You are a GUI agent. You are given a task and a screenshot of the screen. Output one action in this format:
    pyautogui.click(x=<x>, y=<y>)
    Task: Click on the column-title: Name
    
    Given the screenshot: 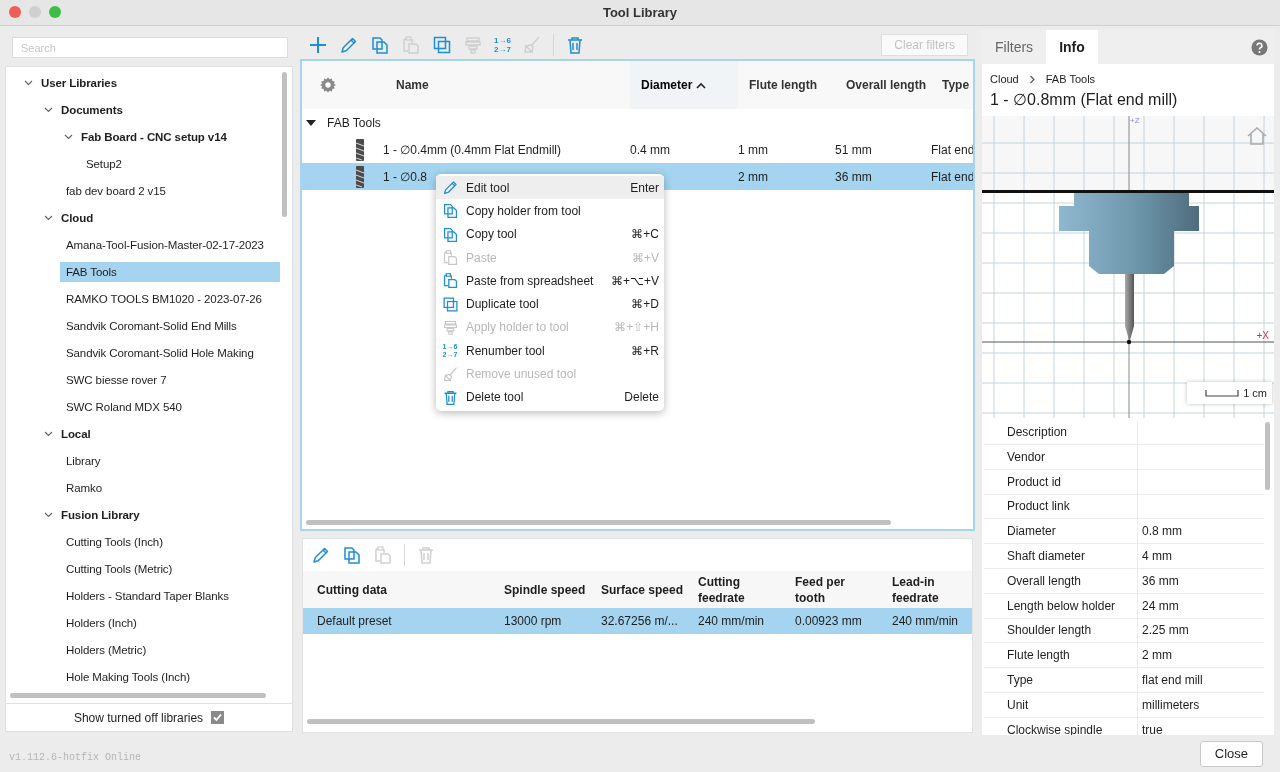 What is the action you would take?
    pyautogui.click(x=412, y=85)
    